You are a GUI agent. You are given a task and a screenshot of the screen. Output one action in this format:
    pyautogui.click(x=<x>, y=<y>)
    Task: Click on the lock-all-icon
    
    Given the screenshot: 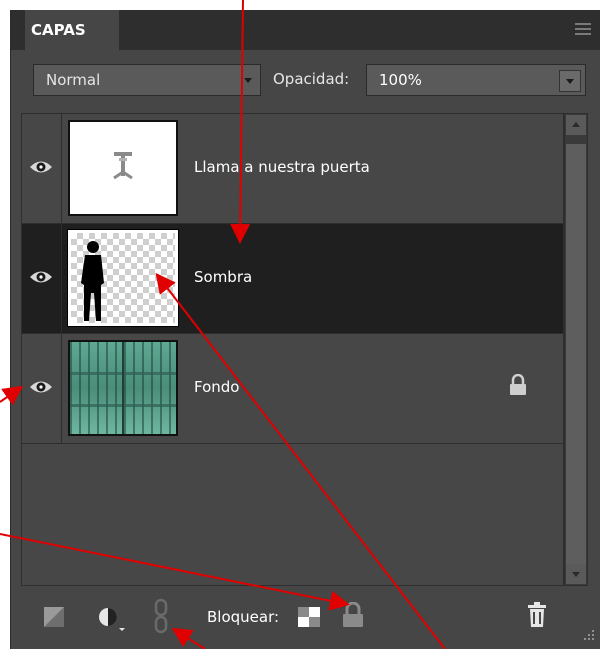 What is the action you would take?
    pyautogui.click(x=353, y=615)
    